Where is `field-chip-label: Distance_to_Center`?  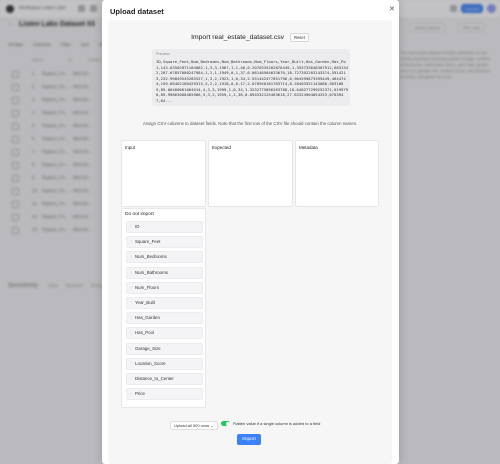 field-chip-label: Distance_to_Center is located at coordinates (154, 378).